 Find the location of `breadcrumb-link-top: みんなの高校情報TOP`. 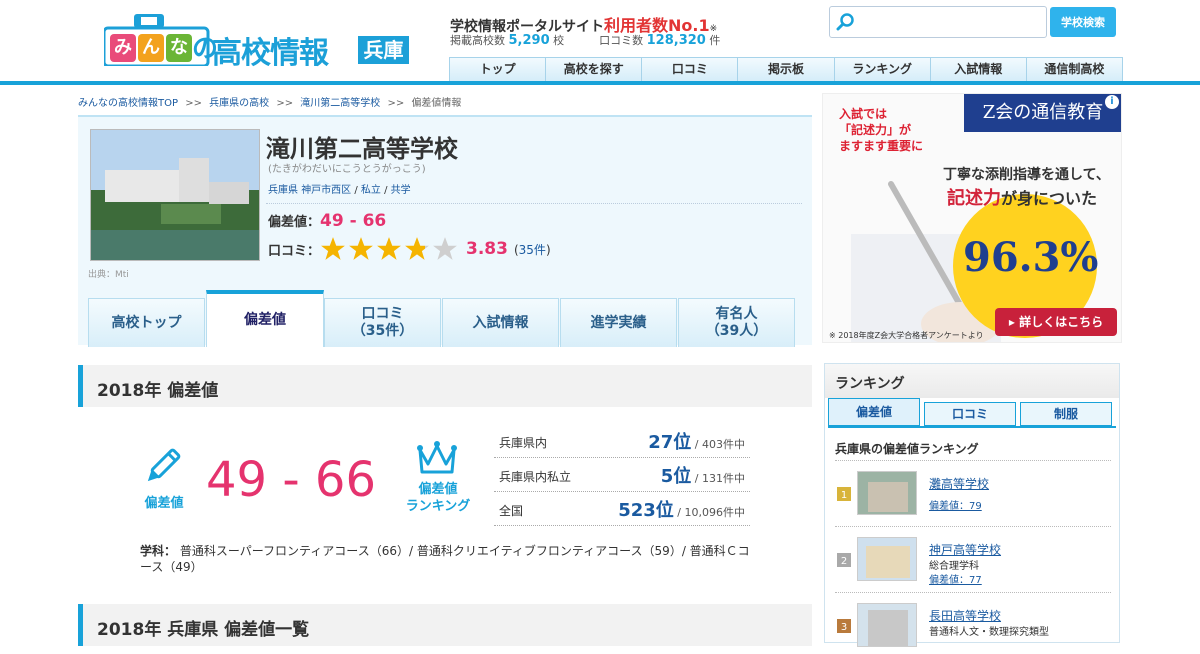

breadcrumb-link-top: みんなの高校情報TOP is located at coordinates (128, 103).